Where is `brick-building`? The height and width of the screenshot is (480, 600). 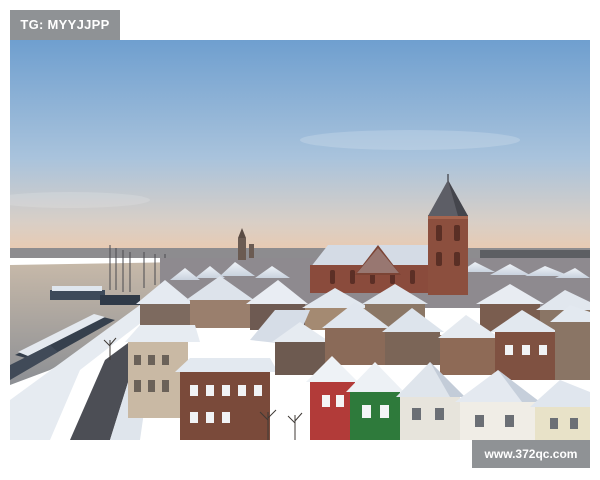 brick-building is located at coordinates (225, 405).